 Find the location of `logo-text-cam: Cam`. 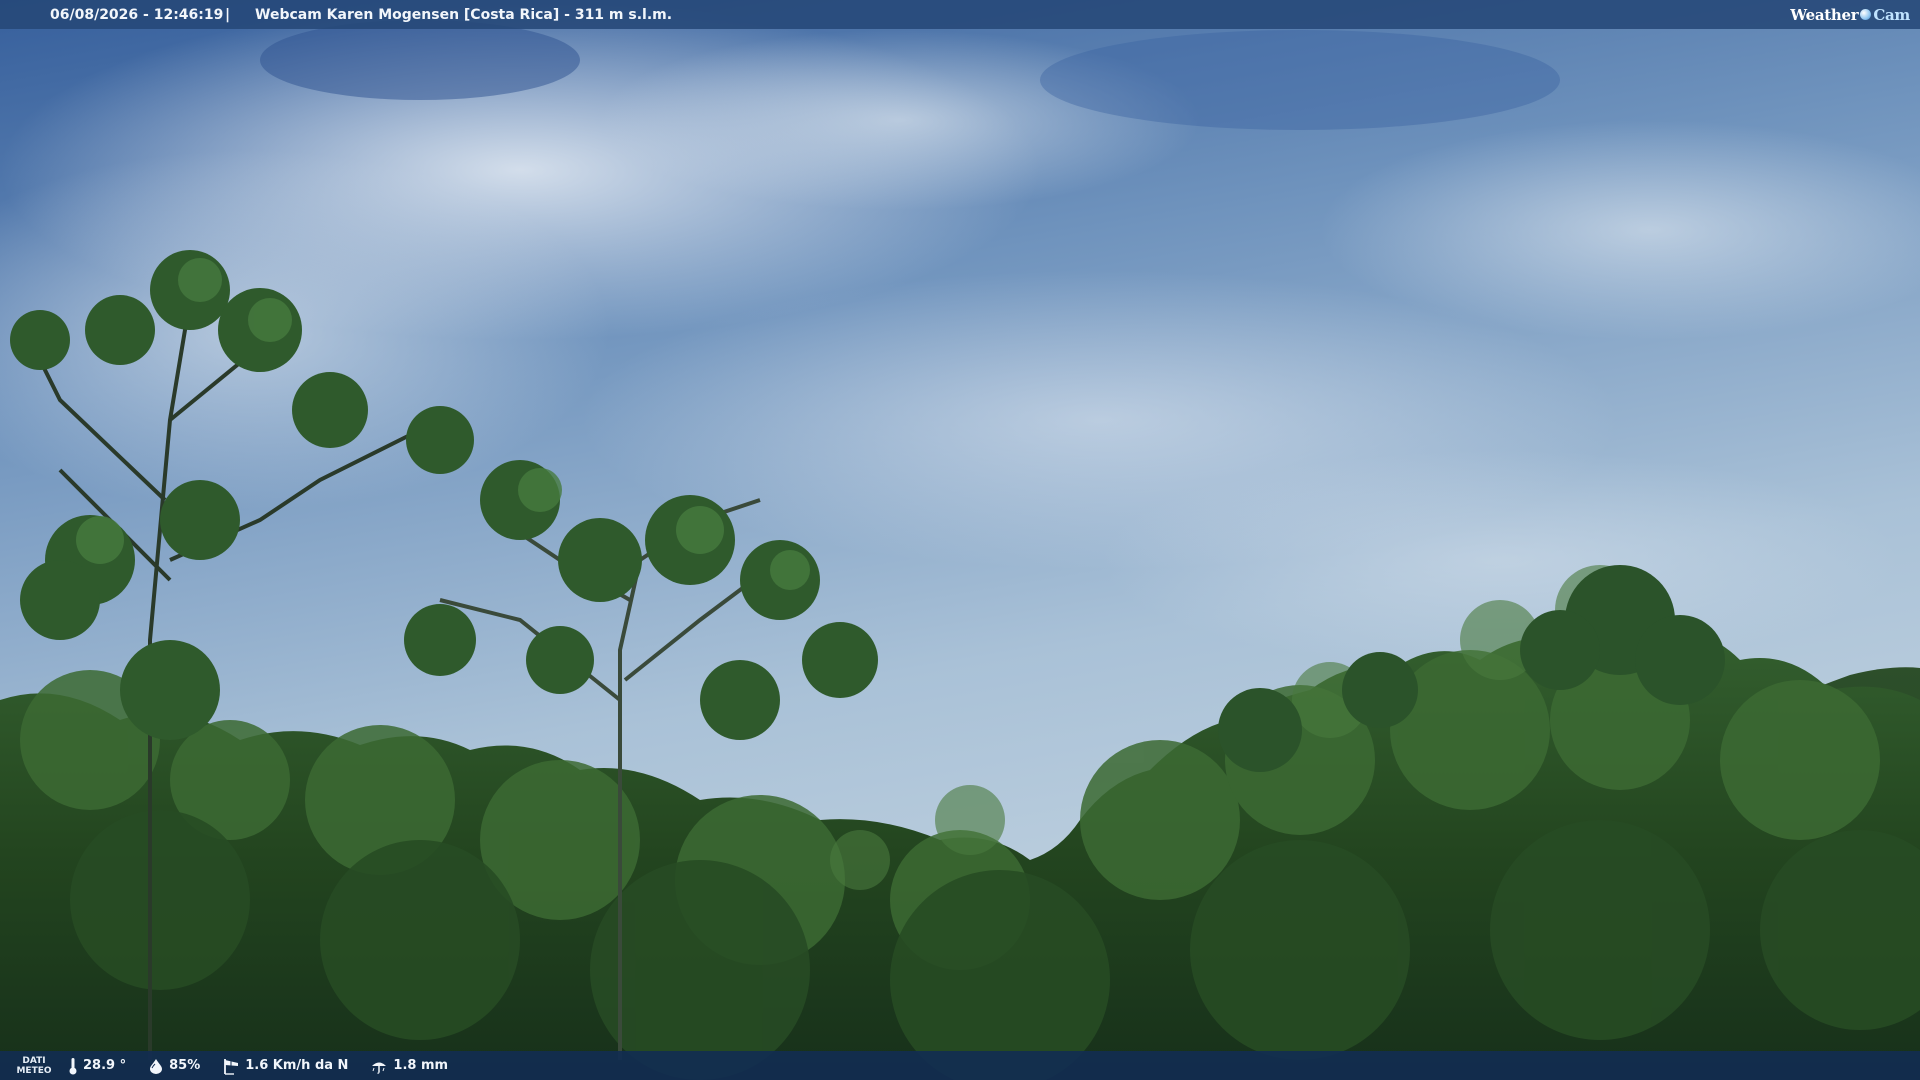

logo-text-cam: Cam is located at coordinates (1891, 14).